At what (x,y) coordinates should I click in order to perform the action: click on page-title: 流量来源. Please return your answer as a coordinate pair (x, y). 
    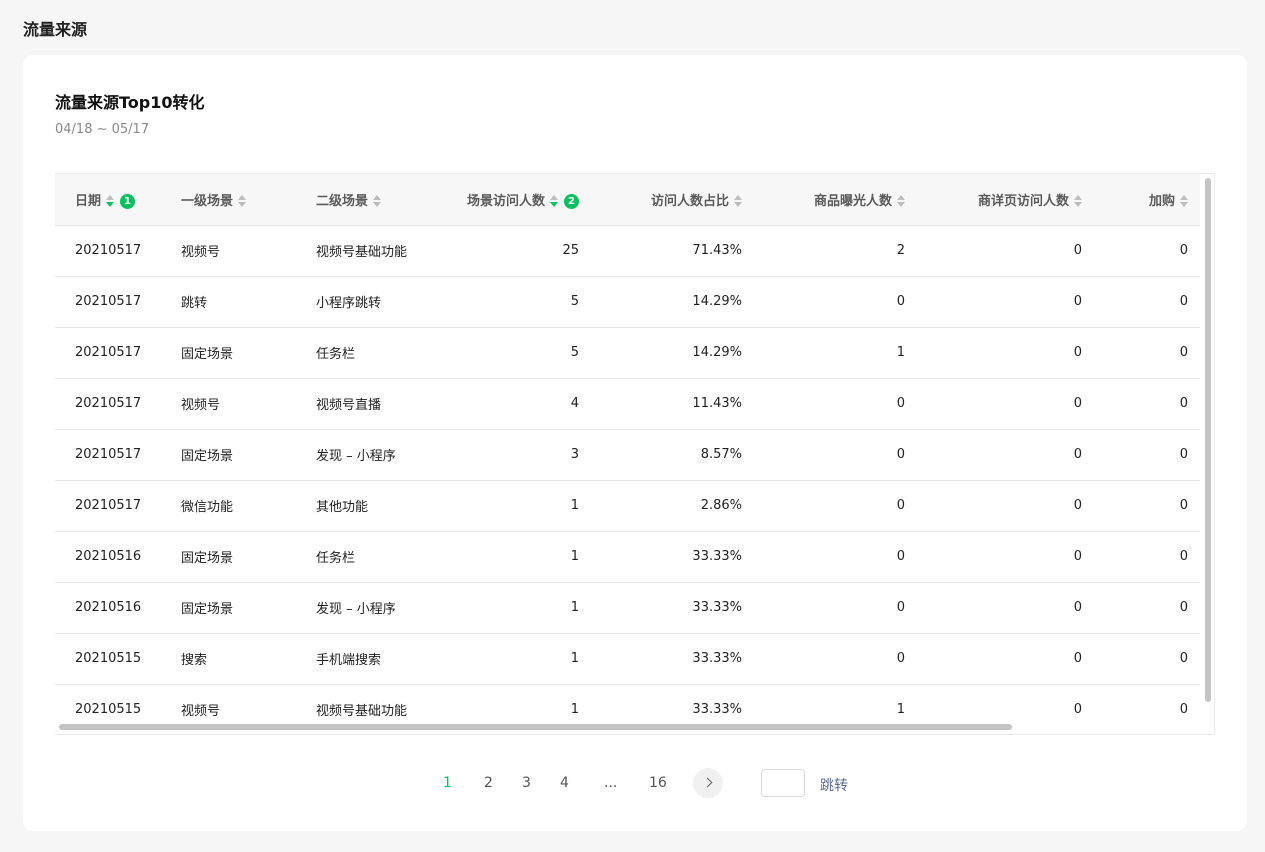
    Looking at the image, I should click on (55, 29).